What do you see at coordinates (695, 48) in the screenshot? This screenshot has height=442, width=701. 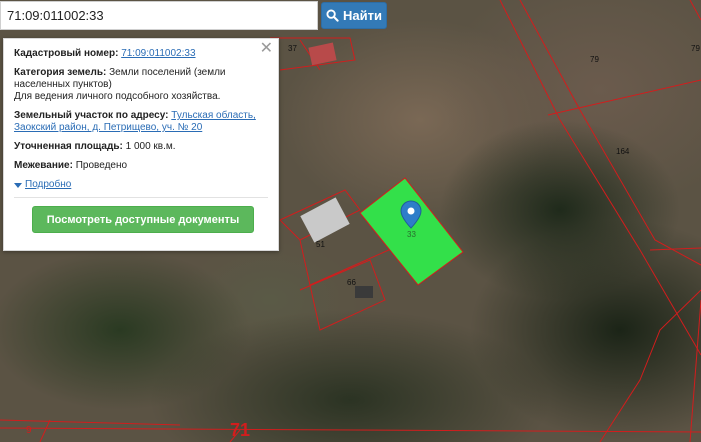 I see `parcel-label-79-right: 79` at bounding box center [695, 48].